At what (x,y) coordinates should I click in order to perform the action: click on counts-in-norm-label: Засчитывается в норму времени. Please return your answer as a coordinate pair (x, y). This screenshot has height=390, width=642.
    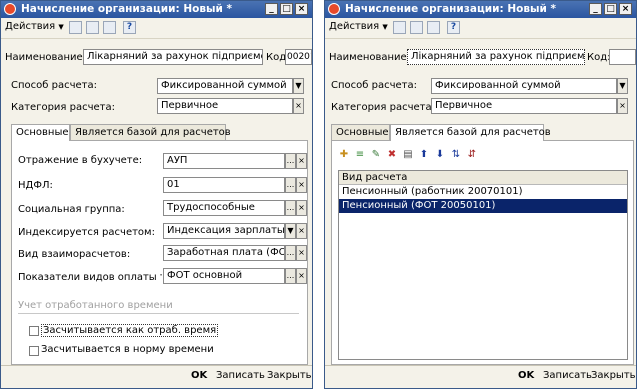
    Looking at the image, I should click on (127, 349).